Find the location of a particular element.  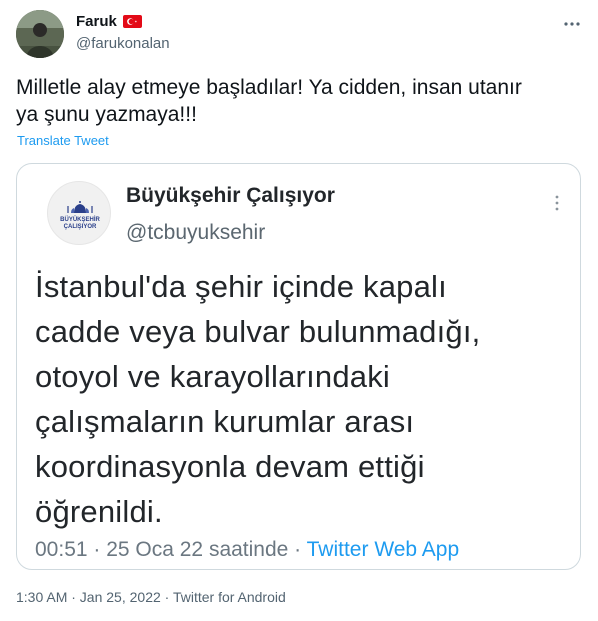

quoted-source-link: Twitter Web App is located at coordinates (383, 549).